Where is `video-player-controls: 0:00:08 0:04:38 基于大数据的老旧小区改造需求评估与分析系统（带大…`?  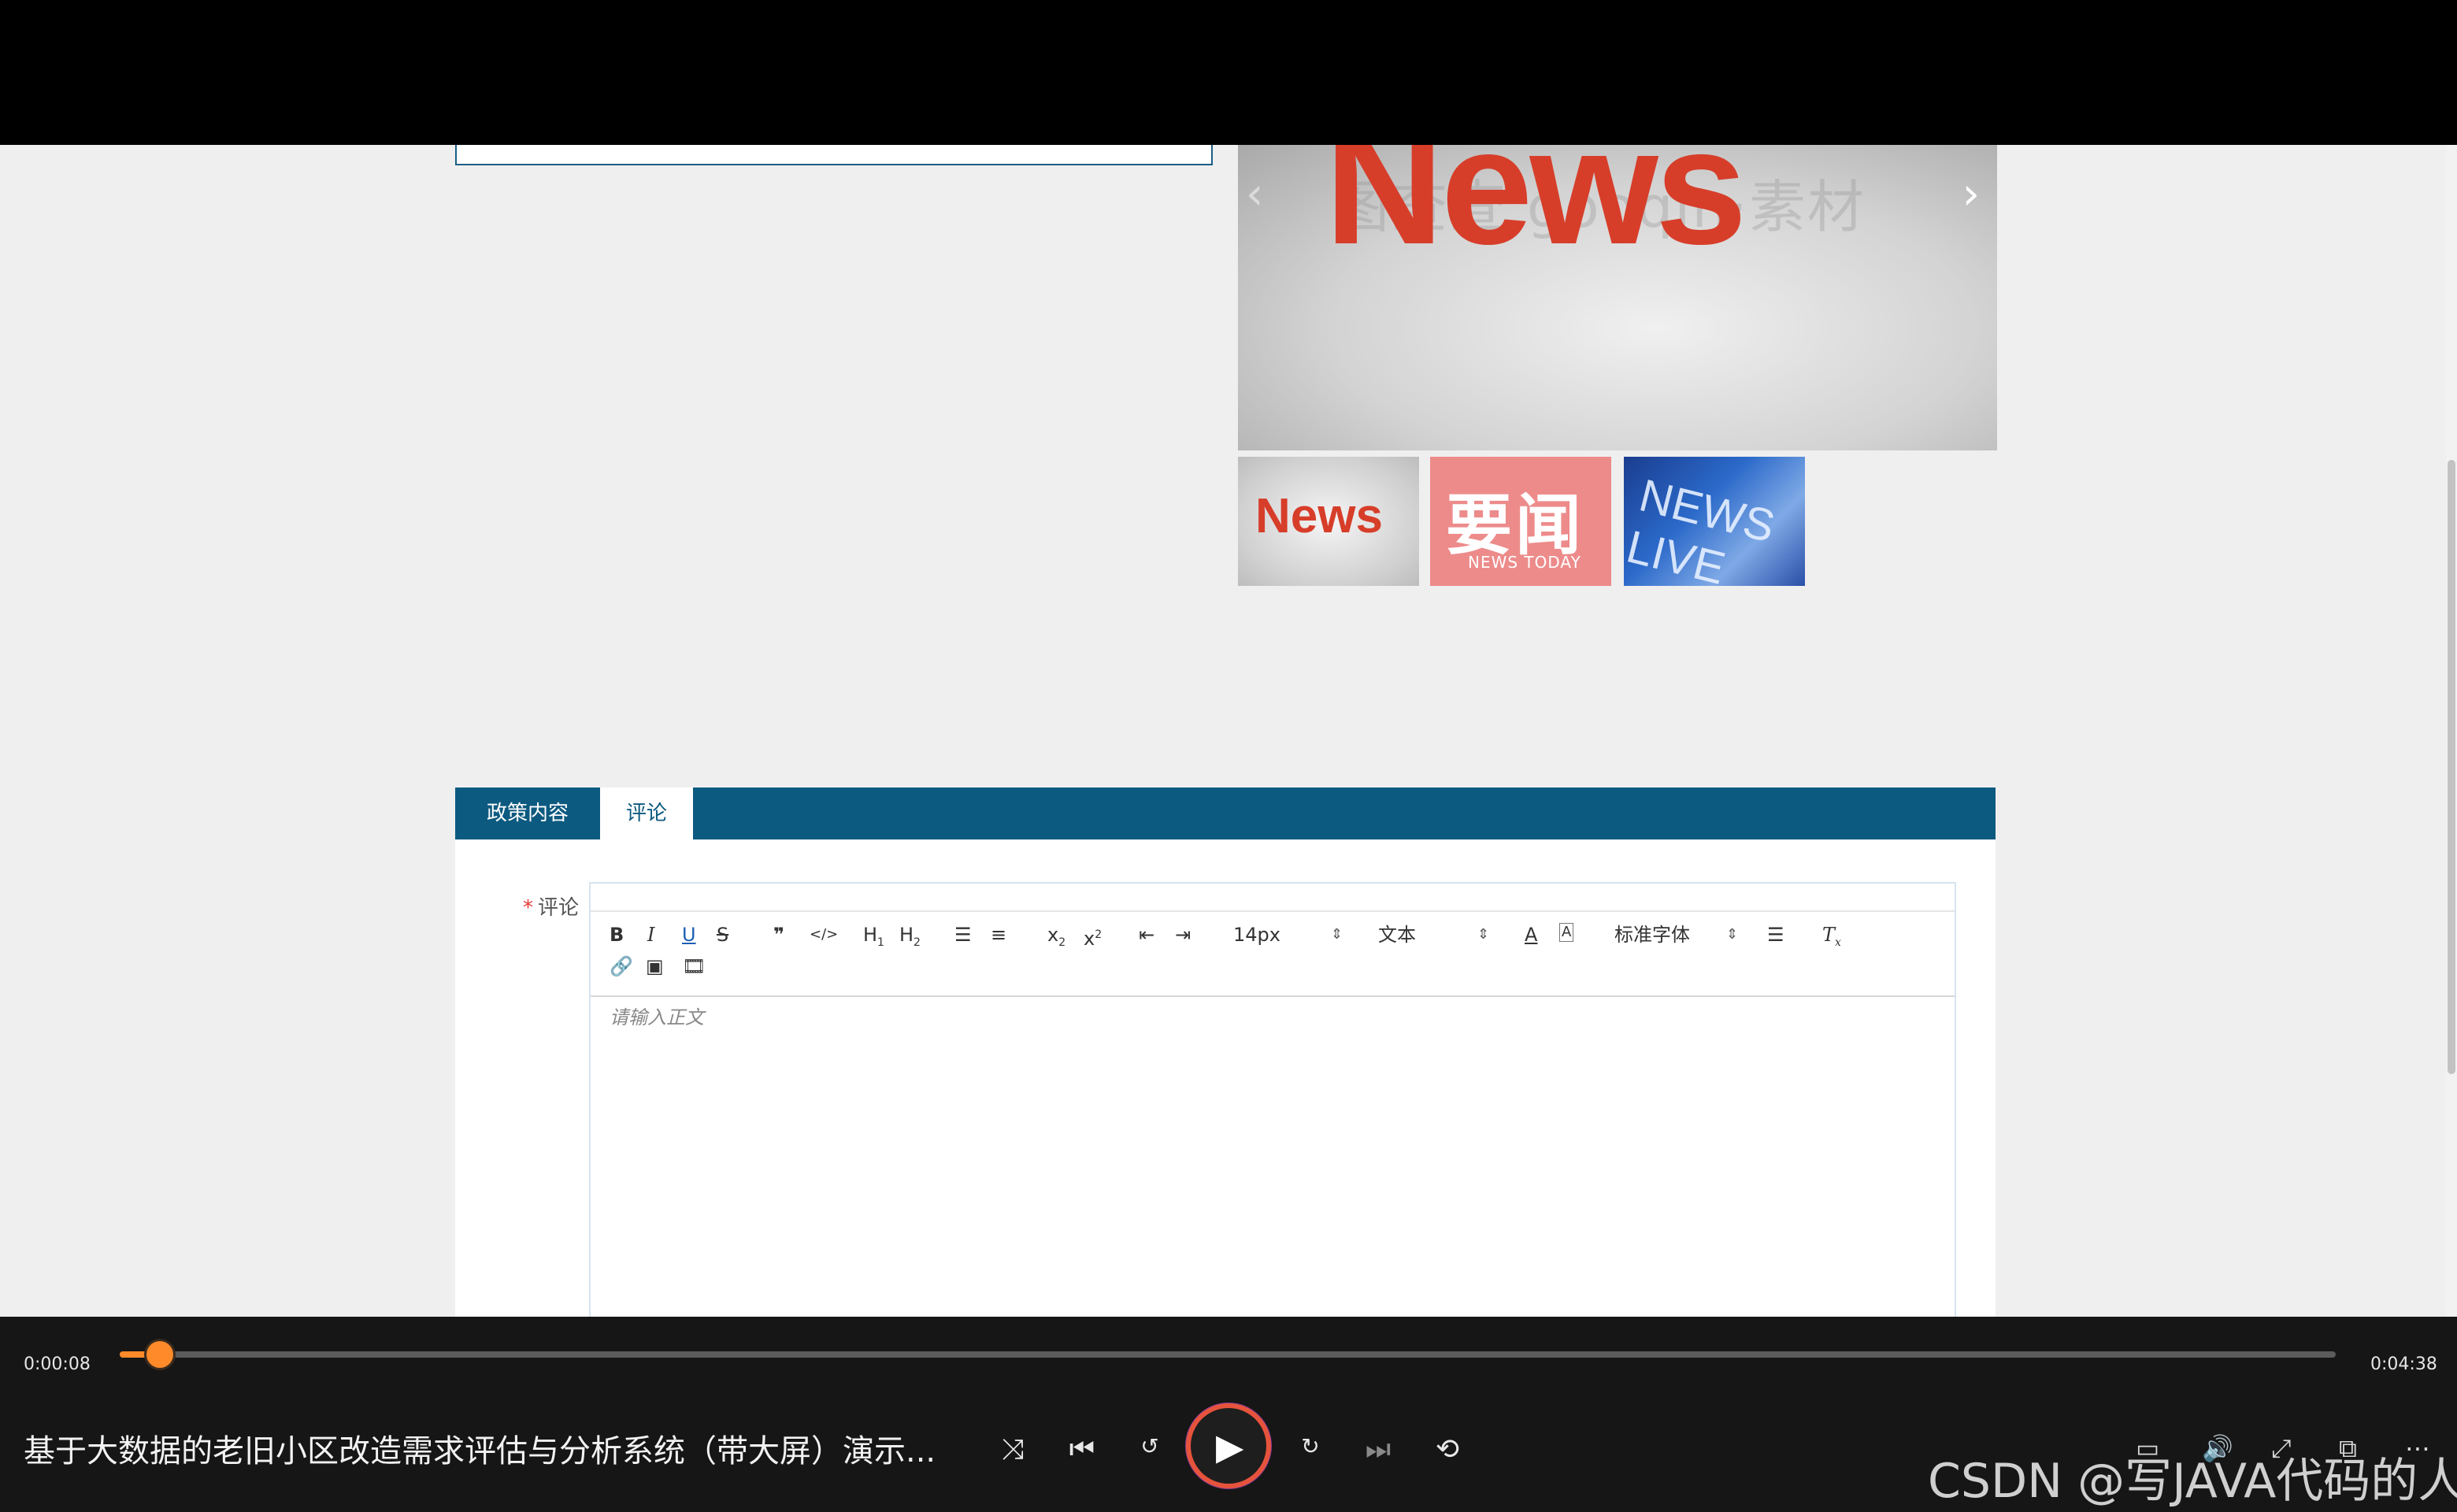 video-player-controls: 0:00:08 0:04:38 基于大数据的老旧小区改造需求评估与分析系统（带大… is located at coordinates (1228, 1414).